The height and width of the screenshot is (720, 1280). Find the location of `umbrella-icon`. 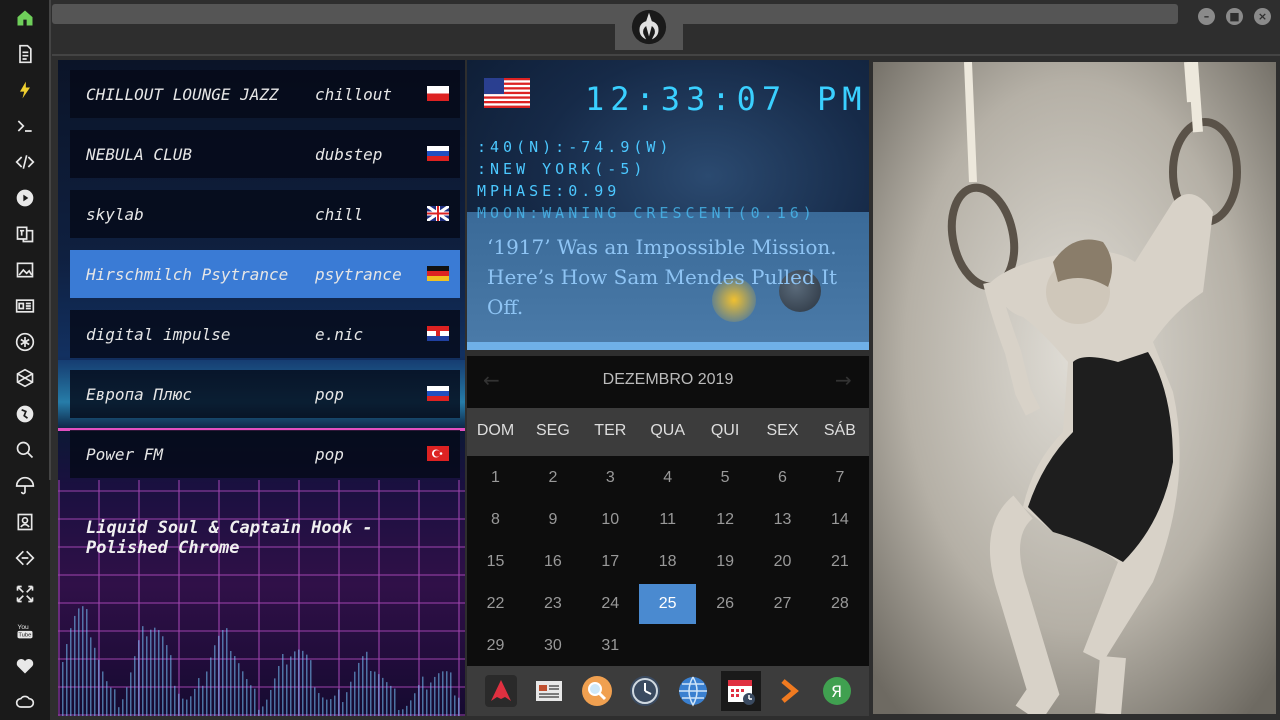

umbrella-icon is located at coordinates (25, 486).